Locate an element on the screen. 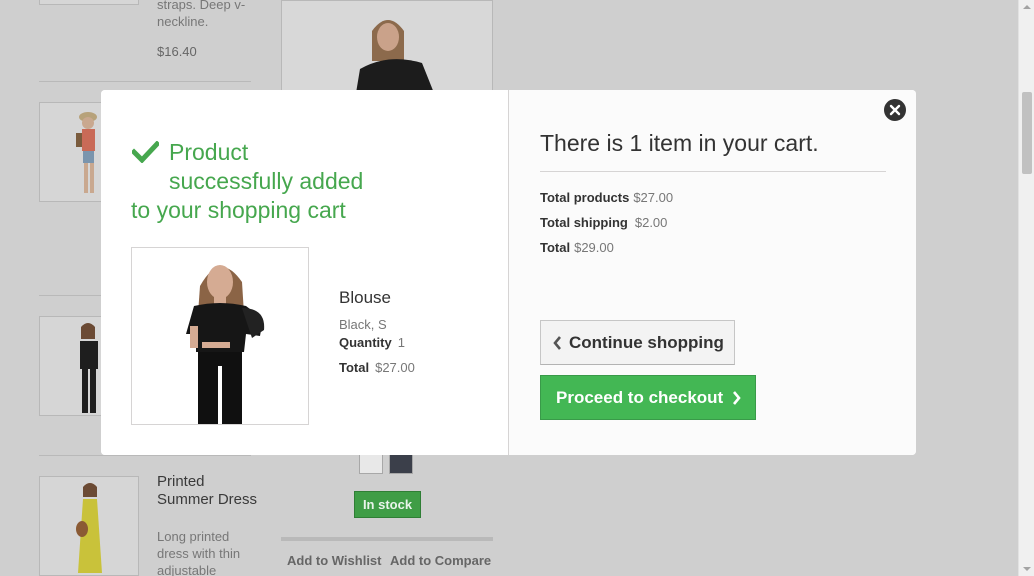 The height and width of the screenshot is (576, 1034). total-label: Total is located at coordinates (354, 367).